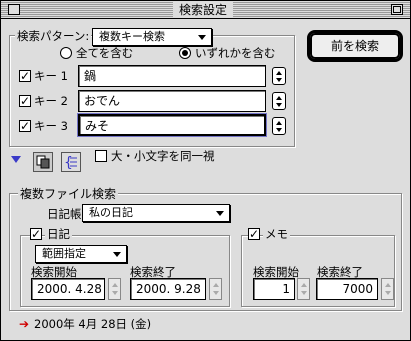 The height and width of the screenshot is (341, 411). What do you see at coordinates (397, 9) in the screenshot?
I see `zoom-box-icon` at bounding box center [397, 9].